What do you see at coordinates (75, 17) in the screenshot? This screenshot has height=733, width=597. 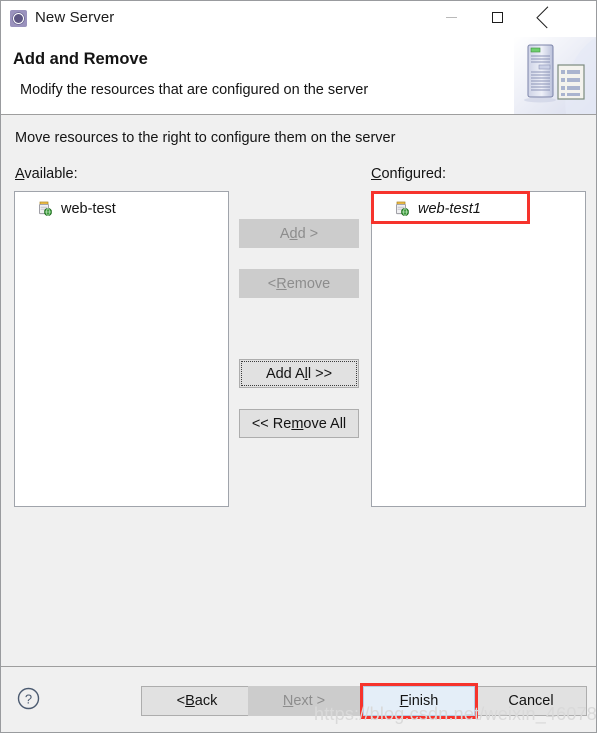 I see `window-title: New Server` at bounding box center [75, 17].